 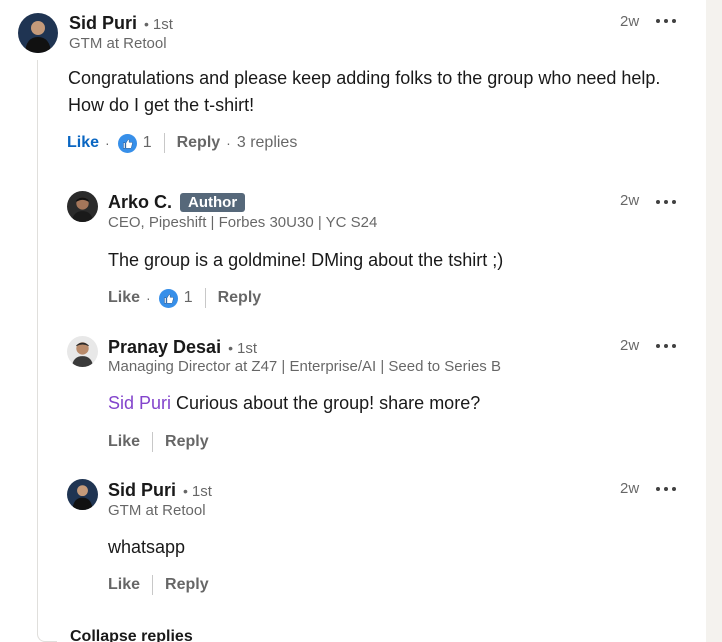 I want to click on author-badge: Author, so click(x=213, y=202).